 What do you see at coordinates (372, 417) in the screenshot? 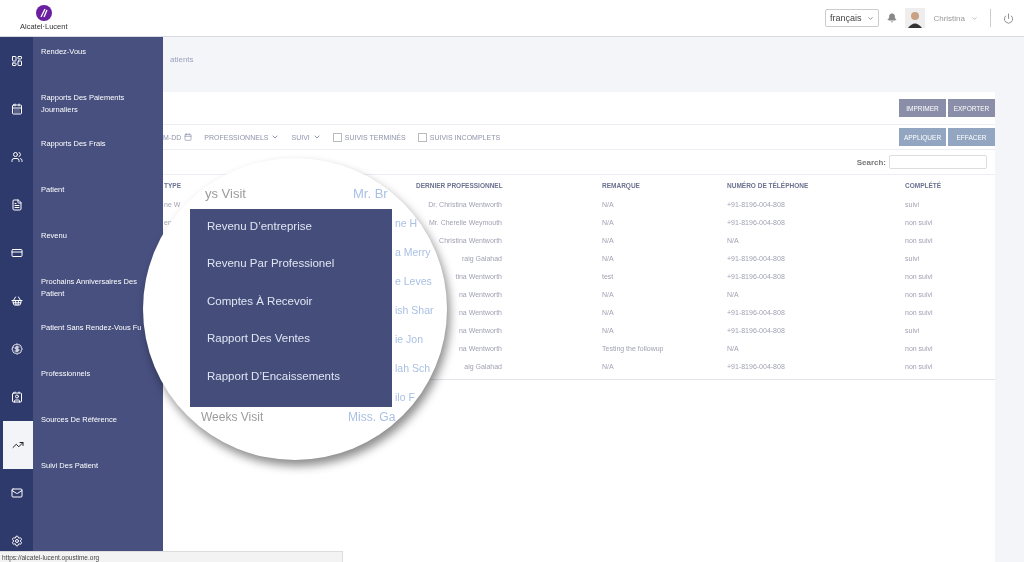
I see `patient-name: Miss. Ga` at bounding box center [372, 417].